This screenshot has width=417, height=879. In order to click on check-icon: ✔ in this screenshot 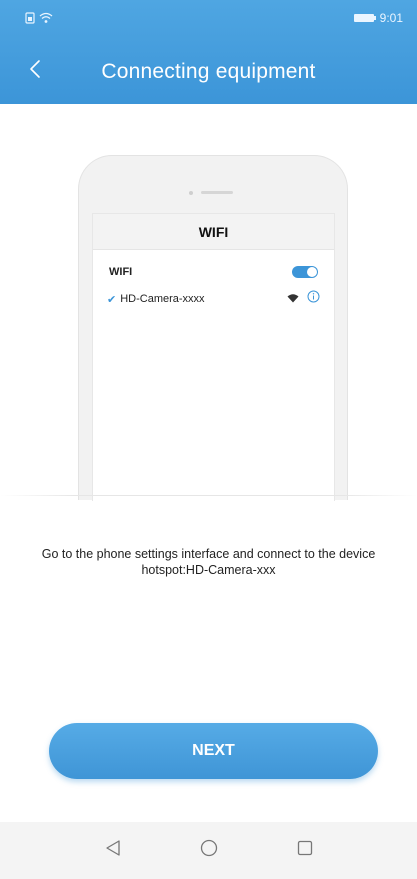, I will do `click(112, 299)`.